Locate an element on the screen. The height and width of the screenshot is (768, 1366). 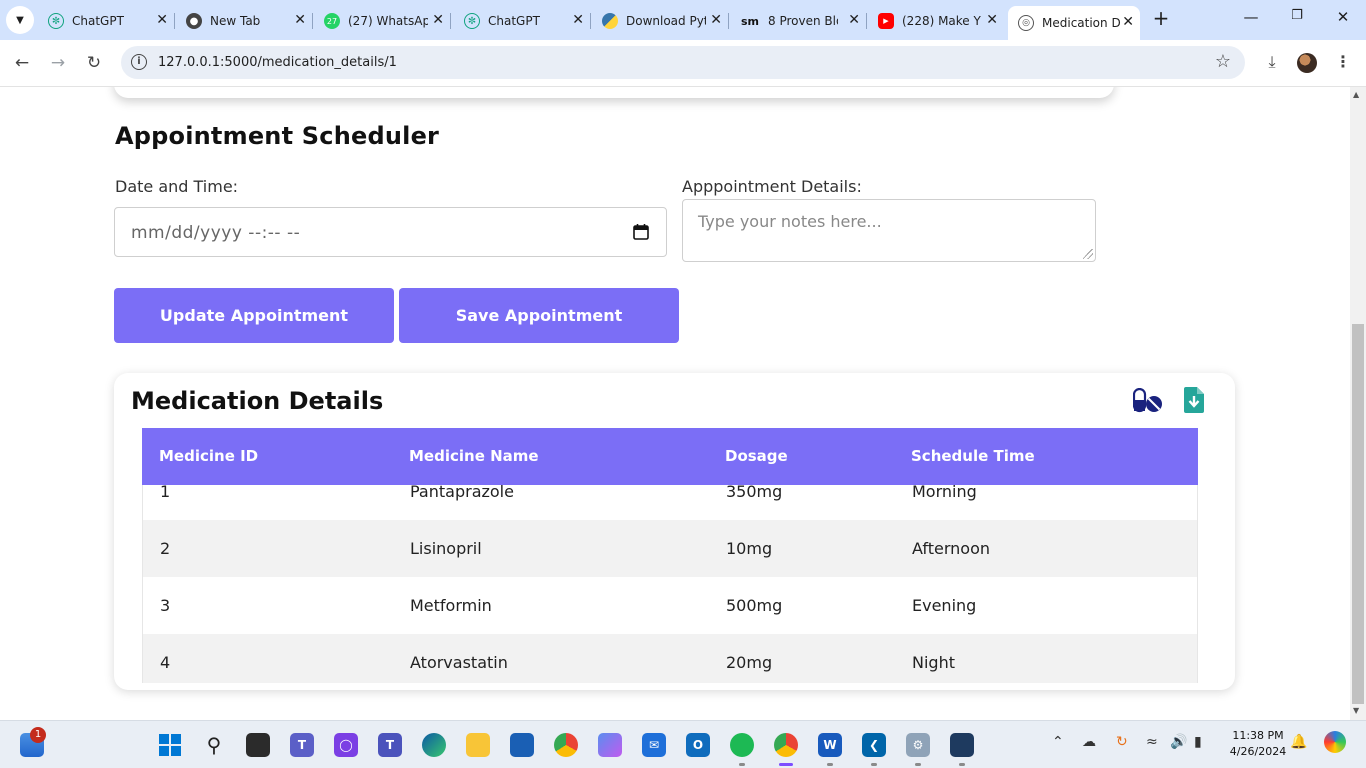
column-header: Medicine ID is located at coordinates (208, 456).